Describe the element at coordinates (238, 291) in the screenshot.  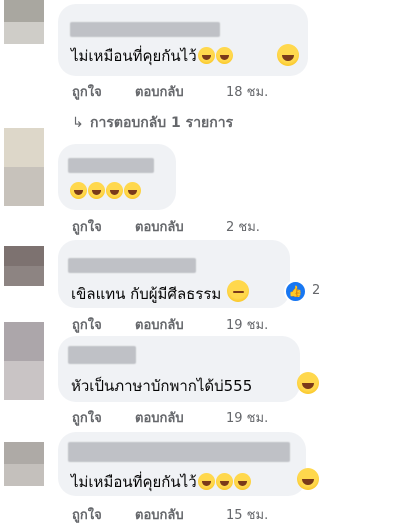
I see `thinking-emoji-icon` at that location.